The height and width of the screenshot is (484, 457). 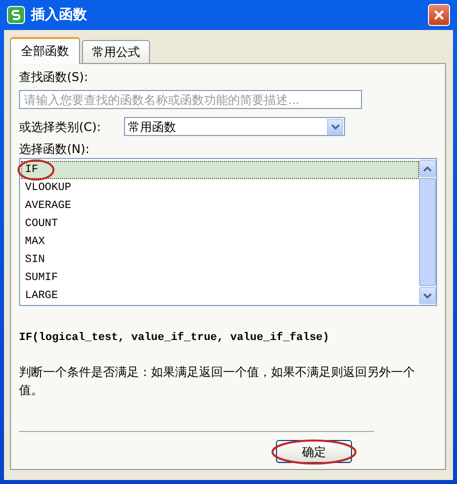 What do you see at coordinates (60, 127) in the screenshot?
I see `category-label: 或选择类别(C):` at bounding box center [60, 127].